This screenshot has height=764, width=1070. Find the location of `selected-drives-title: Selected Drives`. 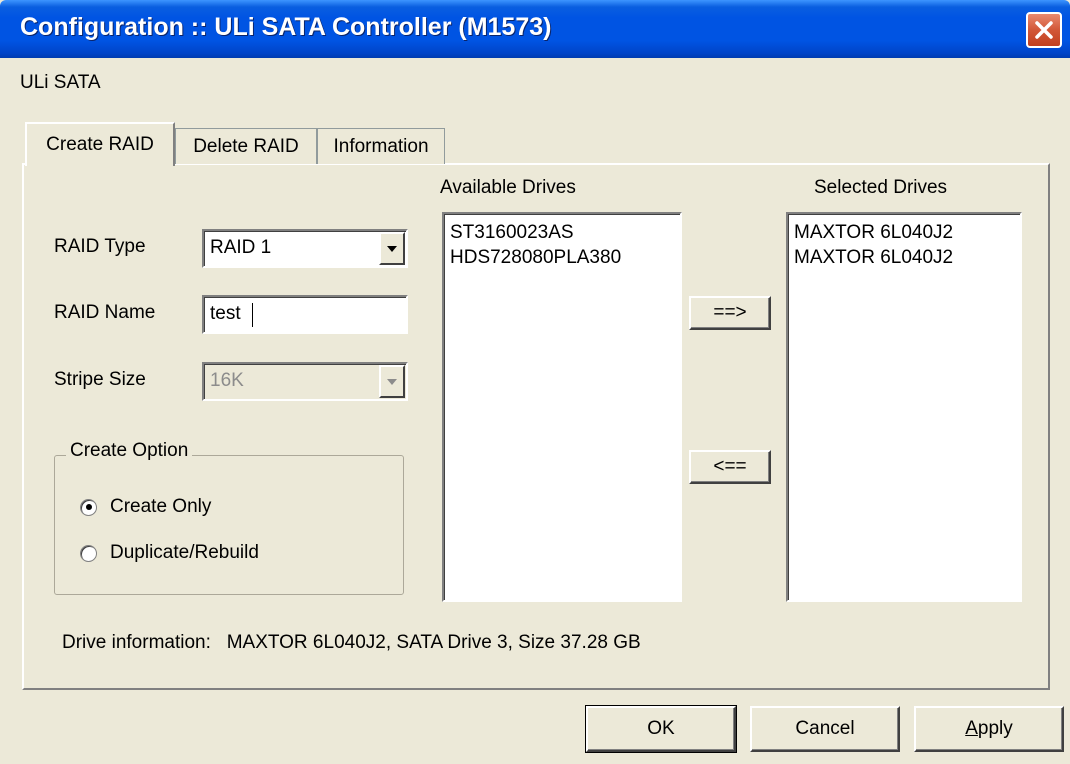

selected-drives-title: Selected Drives is located at coordinates (881, 187).